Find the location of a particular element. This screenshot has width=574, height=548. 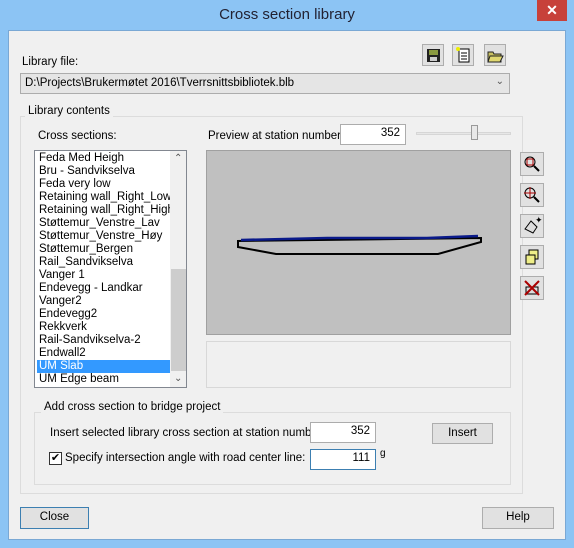

list-item: Rail_Sandvikselva is located at coordinates (103, 262).